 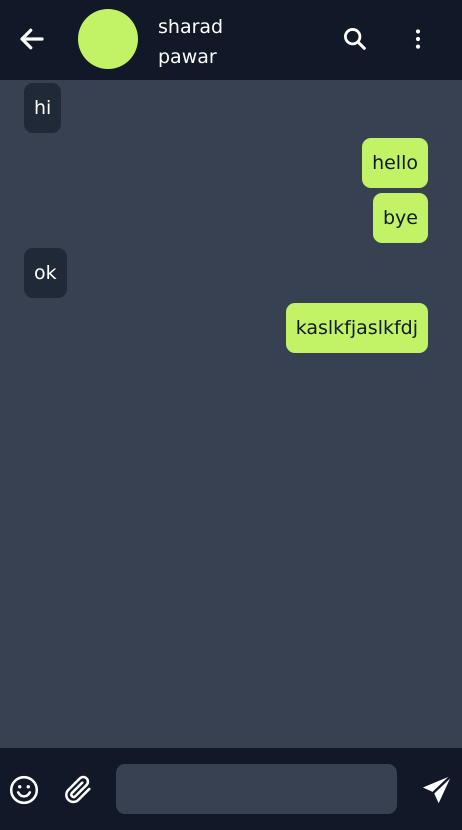 What do you see at coordinates (256, 789) in the screenshot?
I see `message-input` at bounding box center [256, 789].